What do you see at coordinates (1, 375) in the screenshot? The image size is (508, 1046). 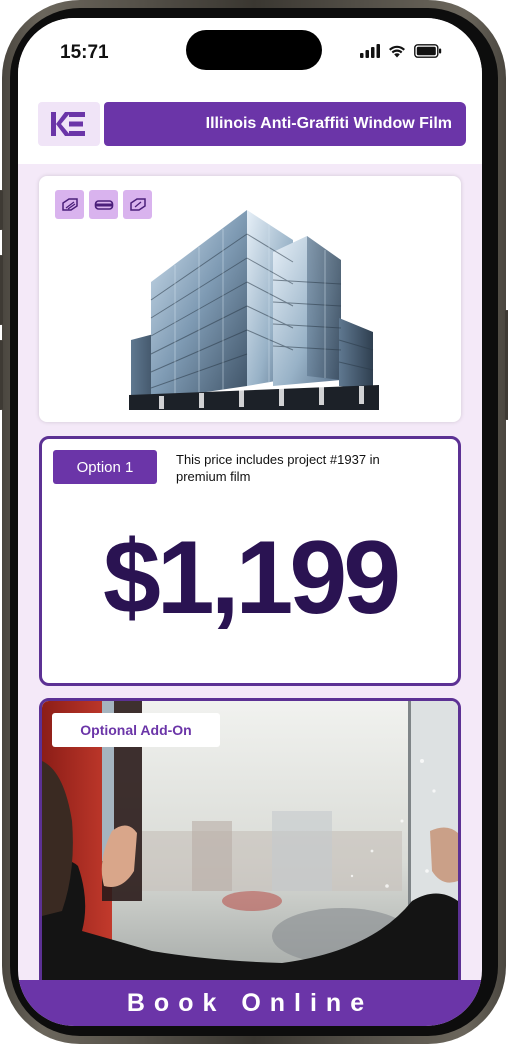 I see `volume-down-button` at bounding box center [1, 375].